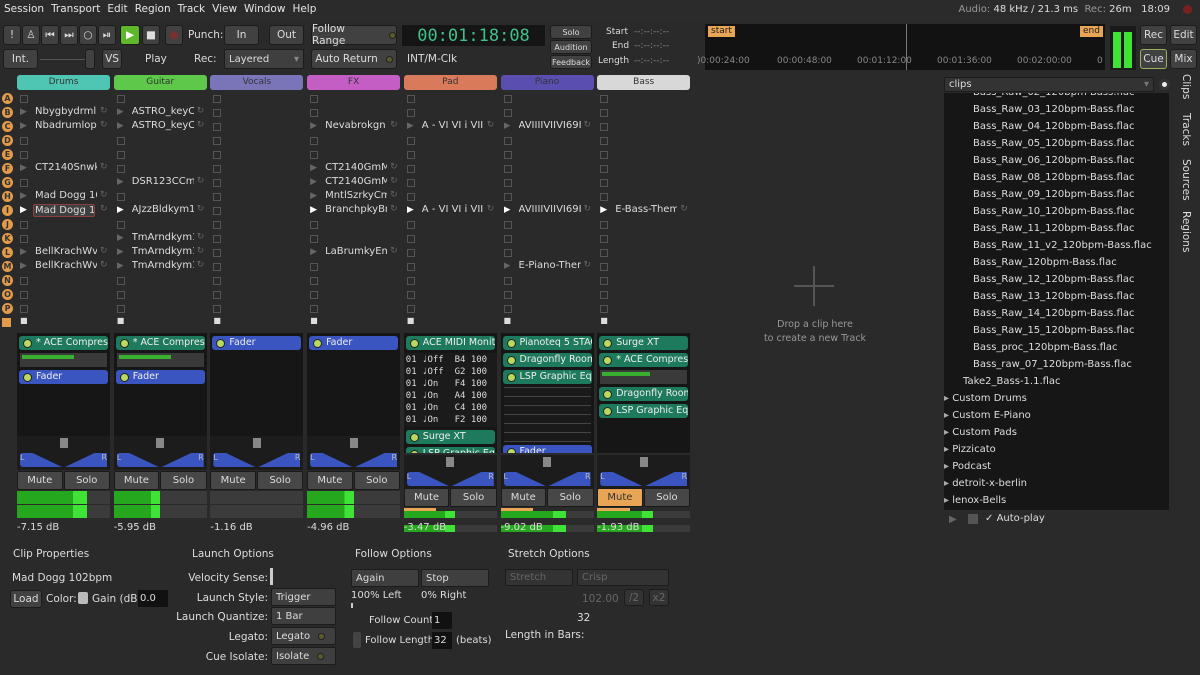 The image size is (1200, 675). I want to click on range-end-clock: --:--:--:--, so click(651, 46).